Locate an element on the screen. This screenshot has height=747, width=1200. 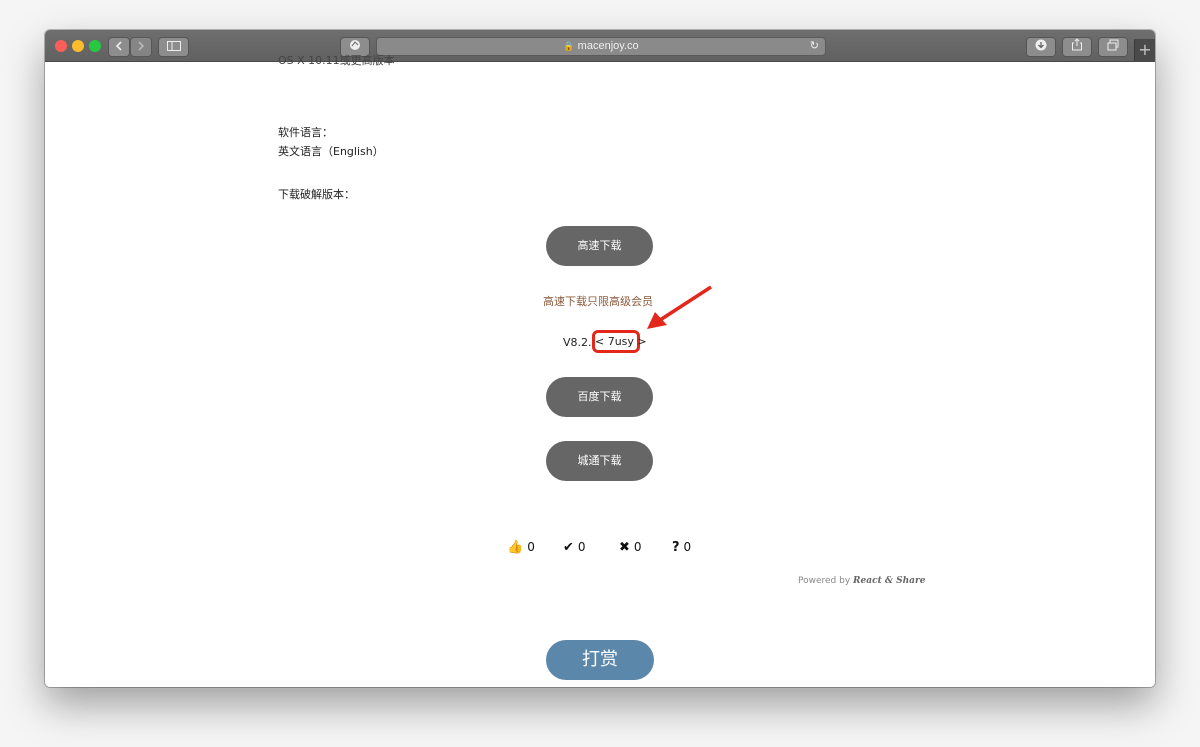
like-count: 0 is located at coordinates (531, 547).